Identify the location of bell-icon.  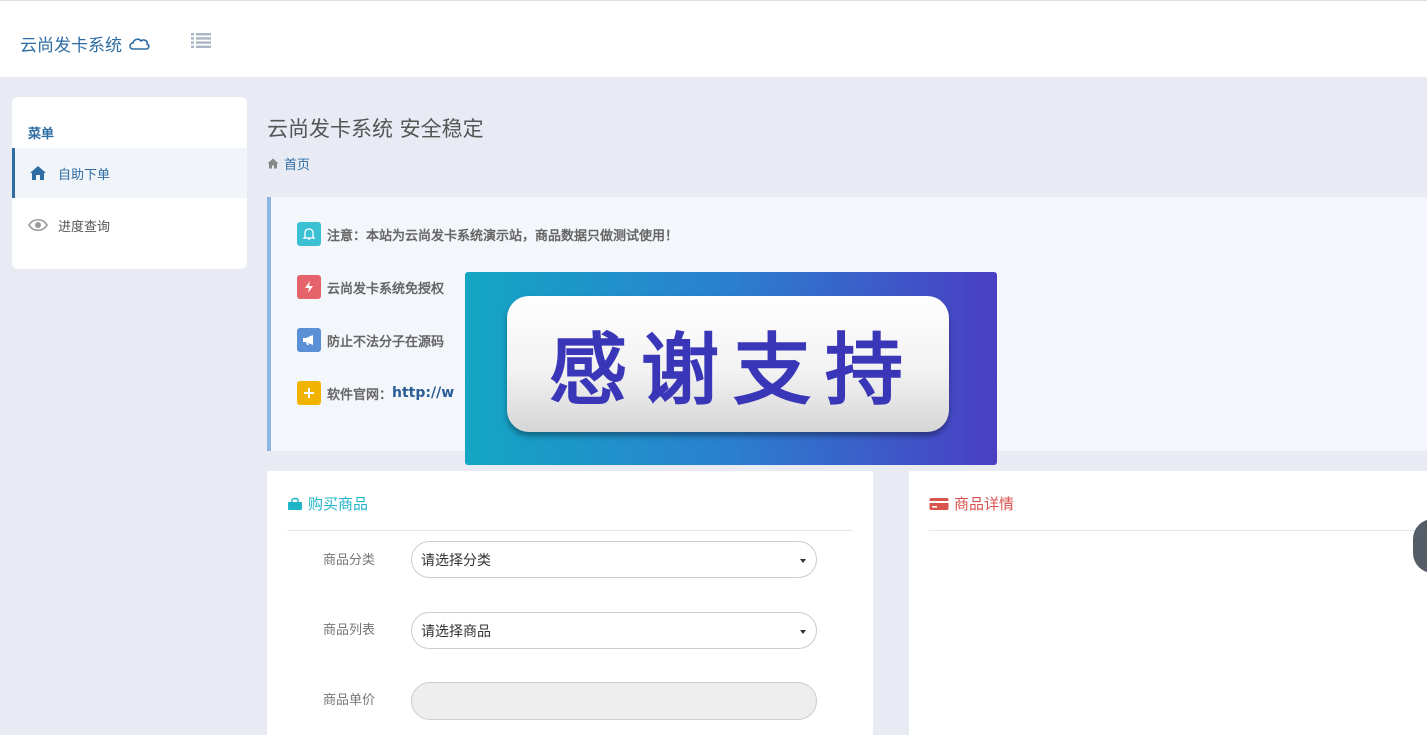
(309, 234).